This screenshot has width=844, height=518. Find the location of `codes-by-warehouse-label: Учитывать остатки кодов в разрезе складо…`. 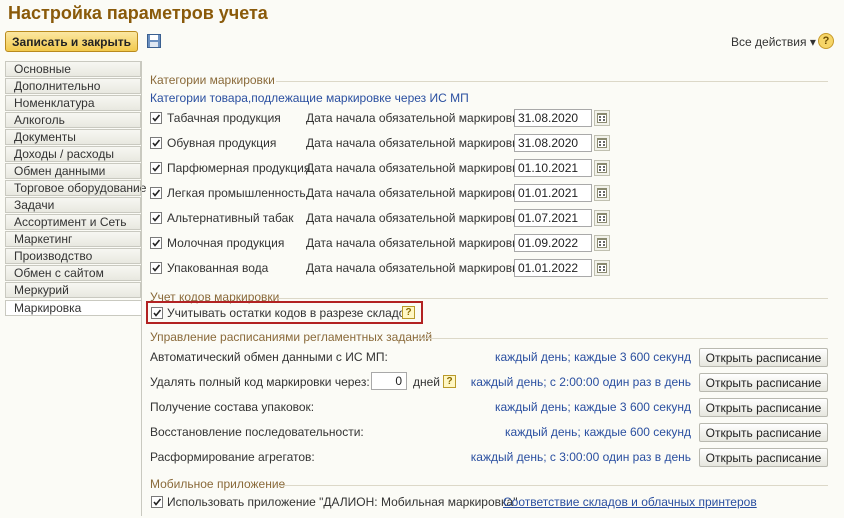

codes-by-warehouse-label: Учитывать остатки кодов в разрезе складо… is located at coordinates (289, 313).